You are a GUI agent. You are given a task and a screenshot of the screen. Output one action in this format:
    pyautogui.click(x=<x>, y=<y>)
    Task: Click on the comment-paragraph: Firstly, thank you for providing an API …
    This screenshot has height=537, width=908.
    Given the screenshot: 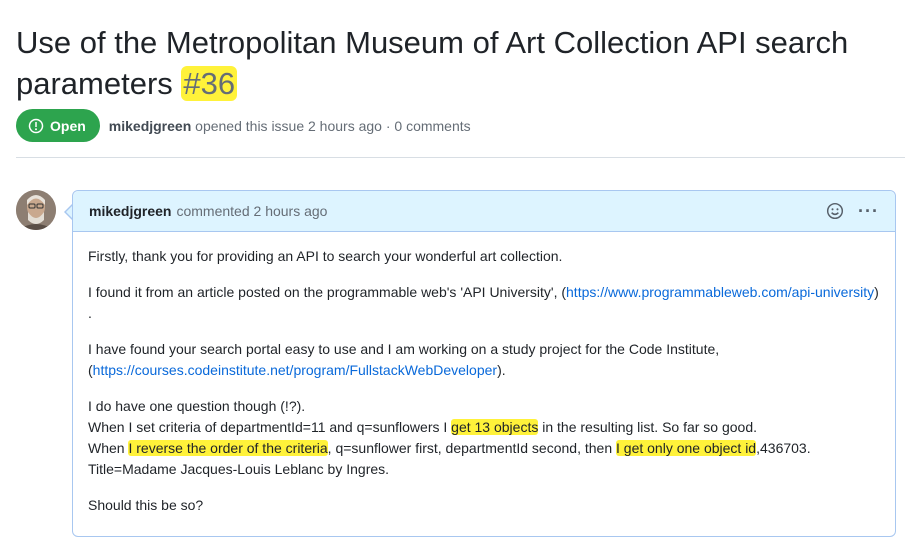 What is the action you would take?
    pyautogui.click(x=325, y=256)
    